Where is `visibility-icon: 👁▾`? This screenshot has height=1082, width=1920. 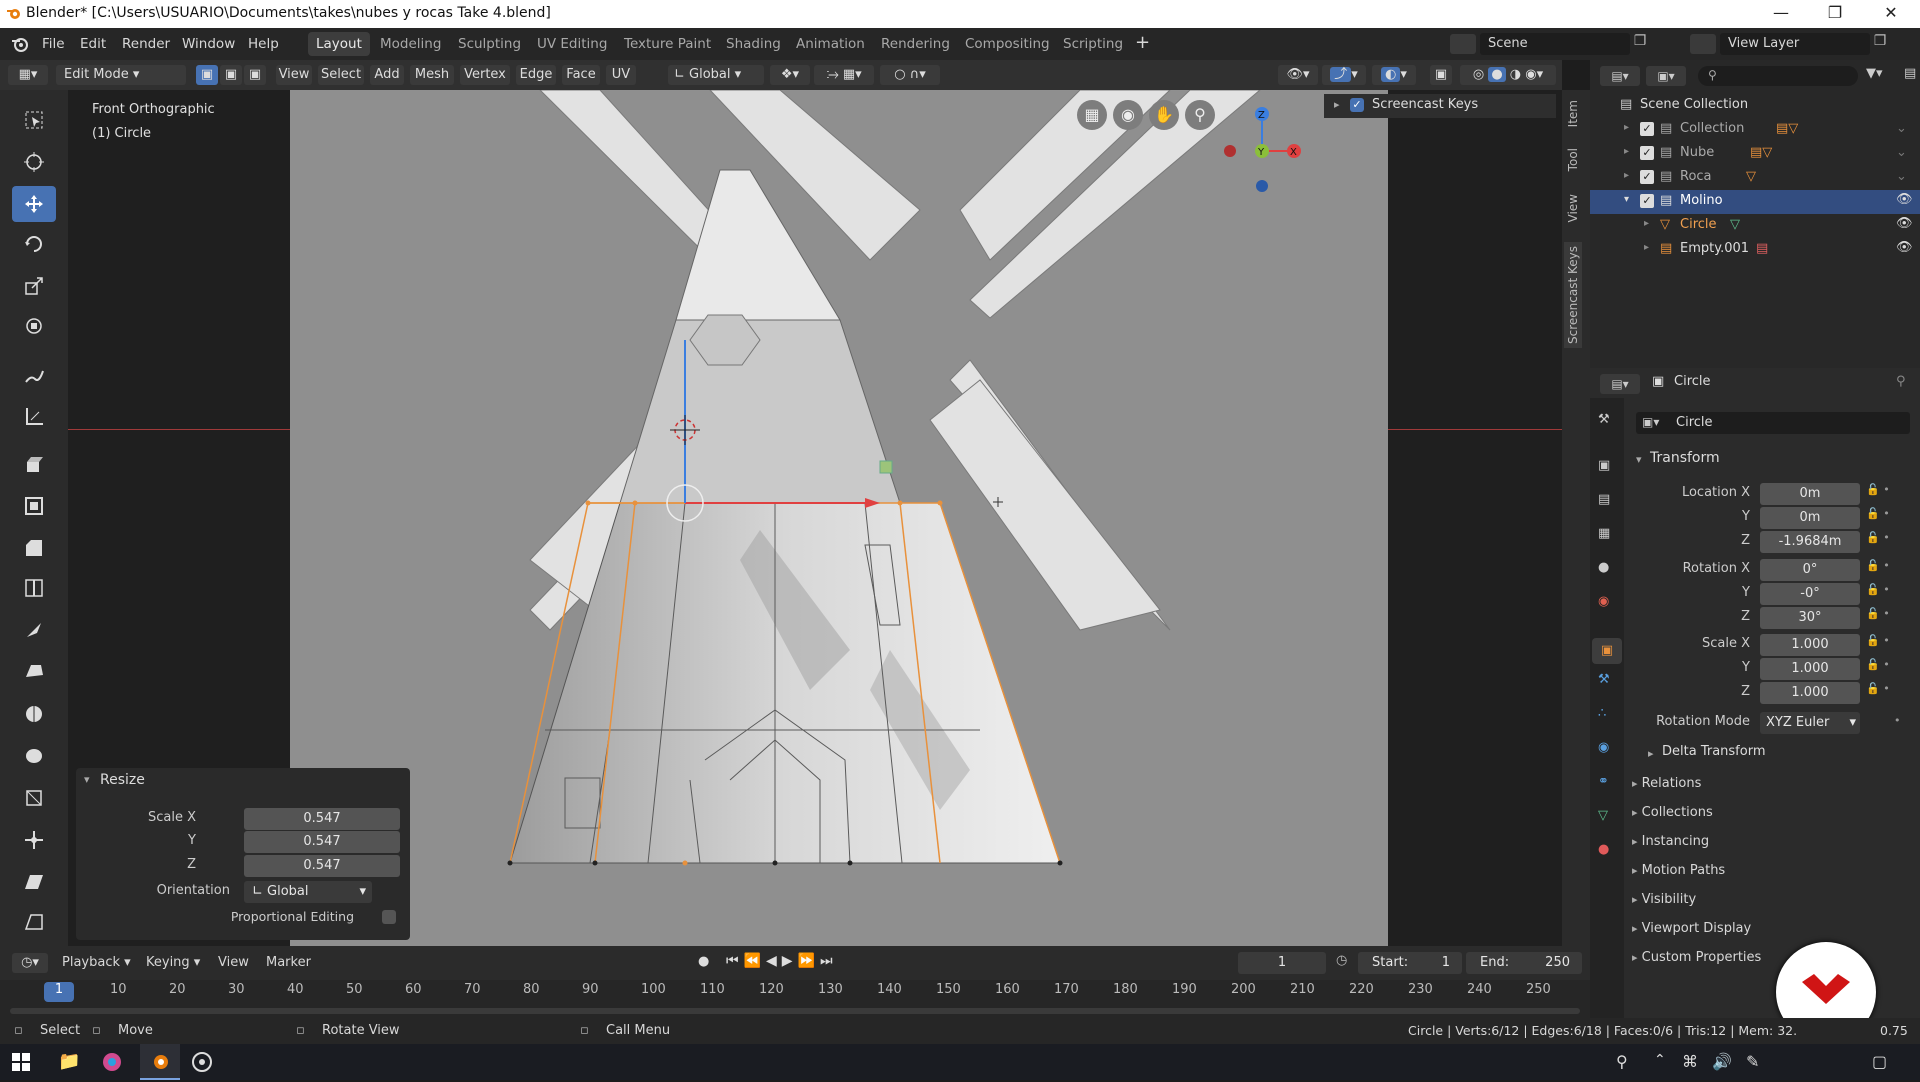
visibility-icon: 👁▾ is located at coordinates (1298, 75).